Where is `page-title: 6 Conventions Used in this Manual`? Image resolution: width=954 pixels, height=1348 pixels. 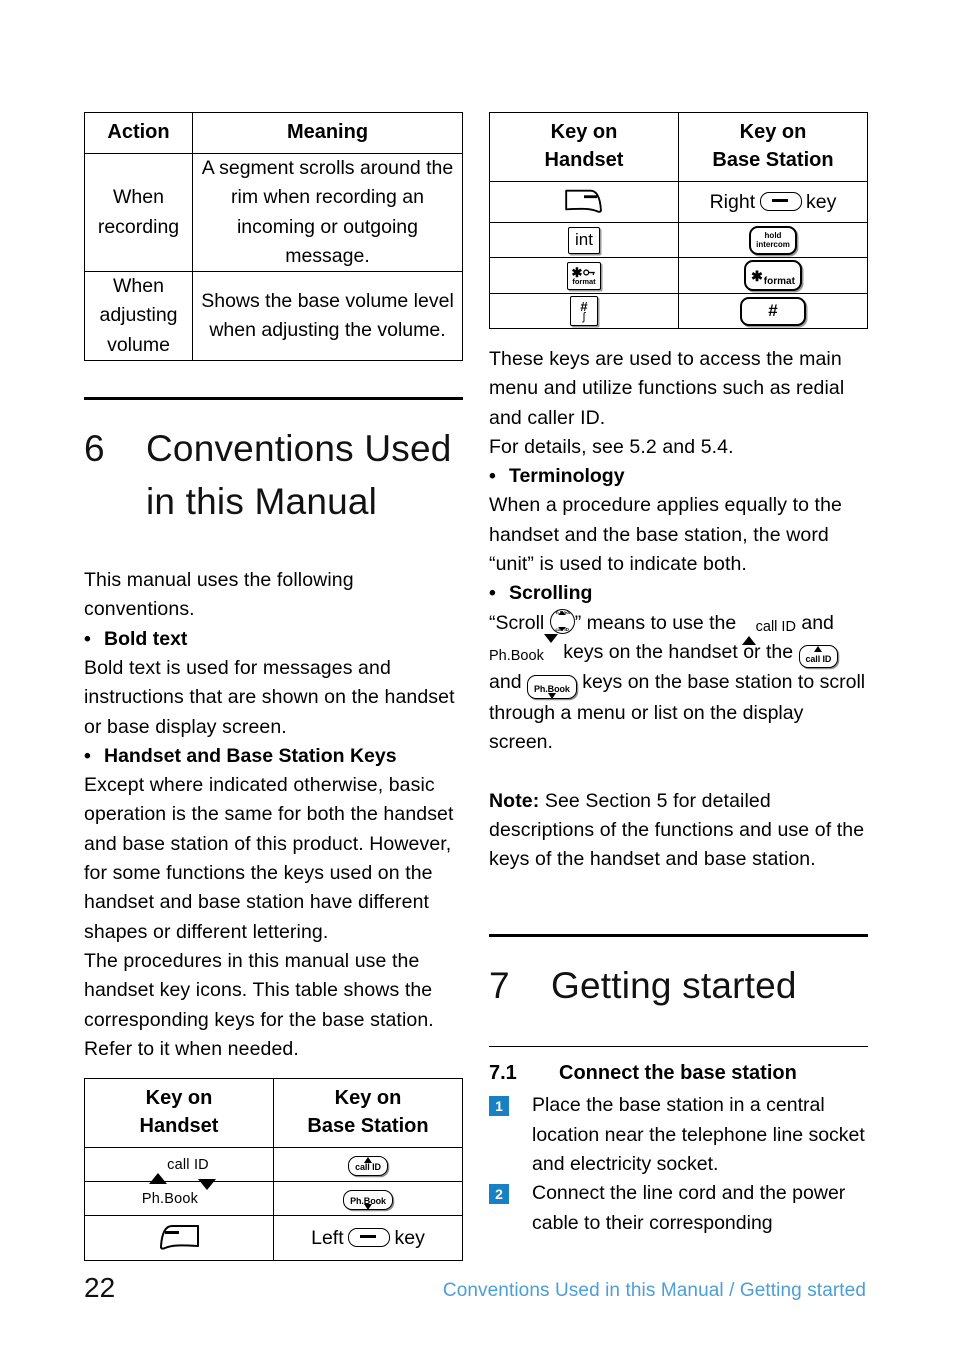
page-title: 6 Conventions Used in this Manual is located at coordinates (274, 475).